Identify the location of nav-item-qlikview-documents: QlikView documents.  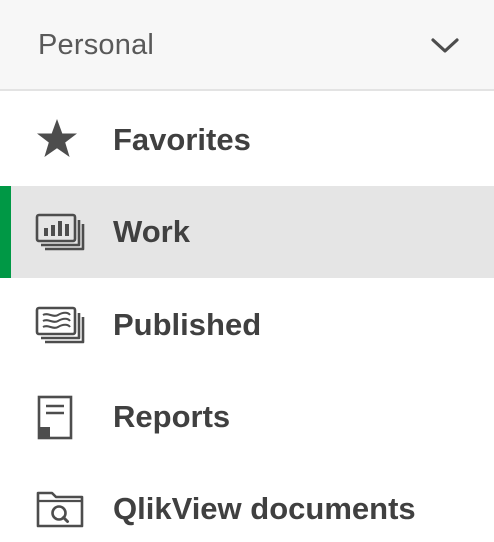
(247, 502).